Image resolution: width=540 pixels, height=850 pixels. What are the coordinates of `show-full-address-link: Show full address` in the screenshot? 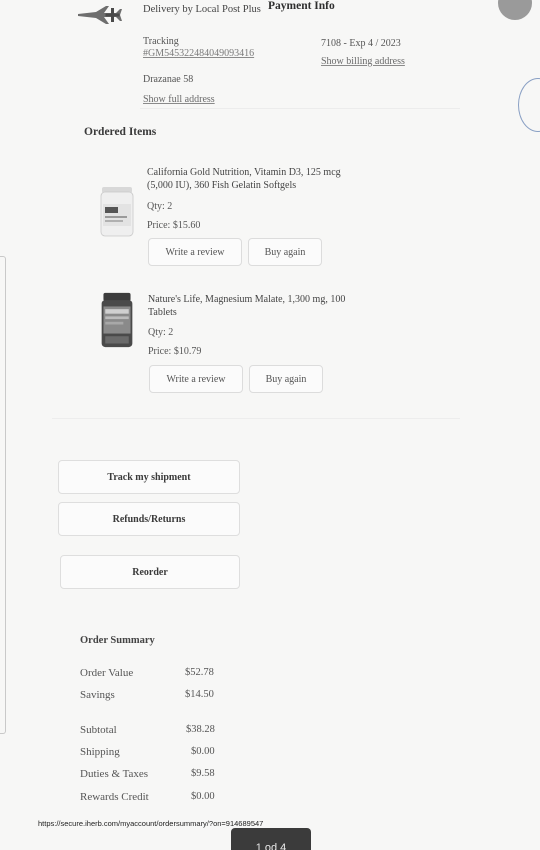 It's located at (179, 99).